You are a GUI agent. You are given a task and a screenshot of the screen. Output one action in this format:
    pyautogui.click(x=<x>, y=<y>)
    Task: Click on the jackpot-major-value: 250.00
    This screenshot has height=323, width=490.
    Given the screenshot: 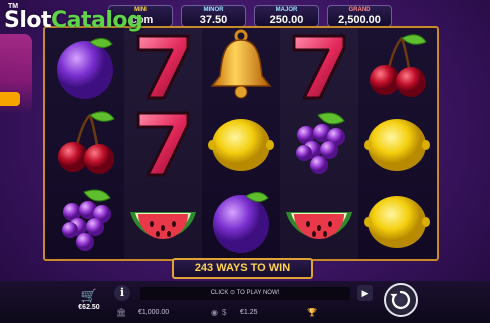 What is the action you would take?
    pyautogui.click(x=286, y=20)
    